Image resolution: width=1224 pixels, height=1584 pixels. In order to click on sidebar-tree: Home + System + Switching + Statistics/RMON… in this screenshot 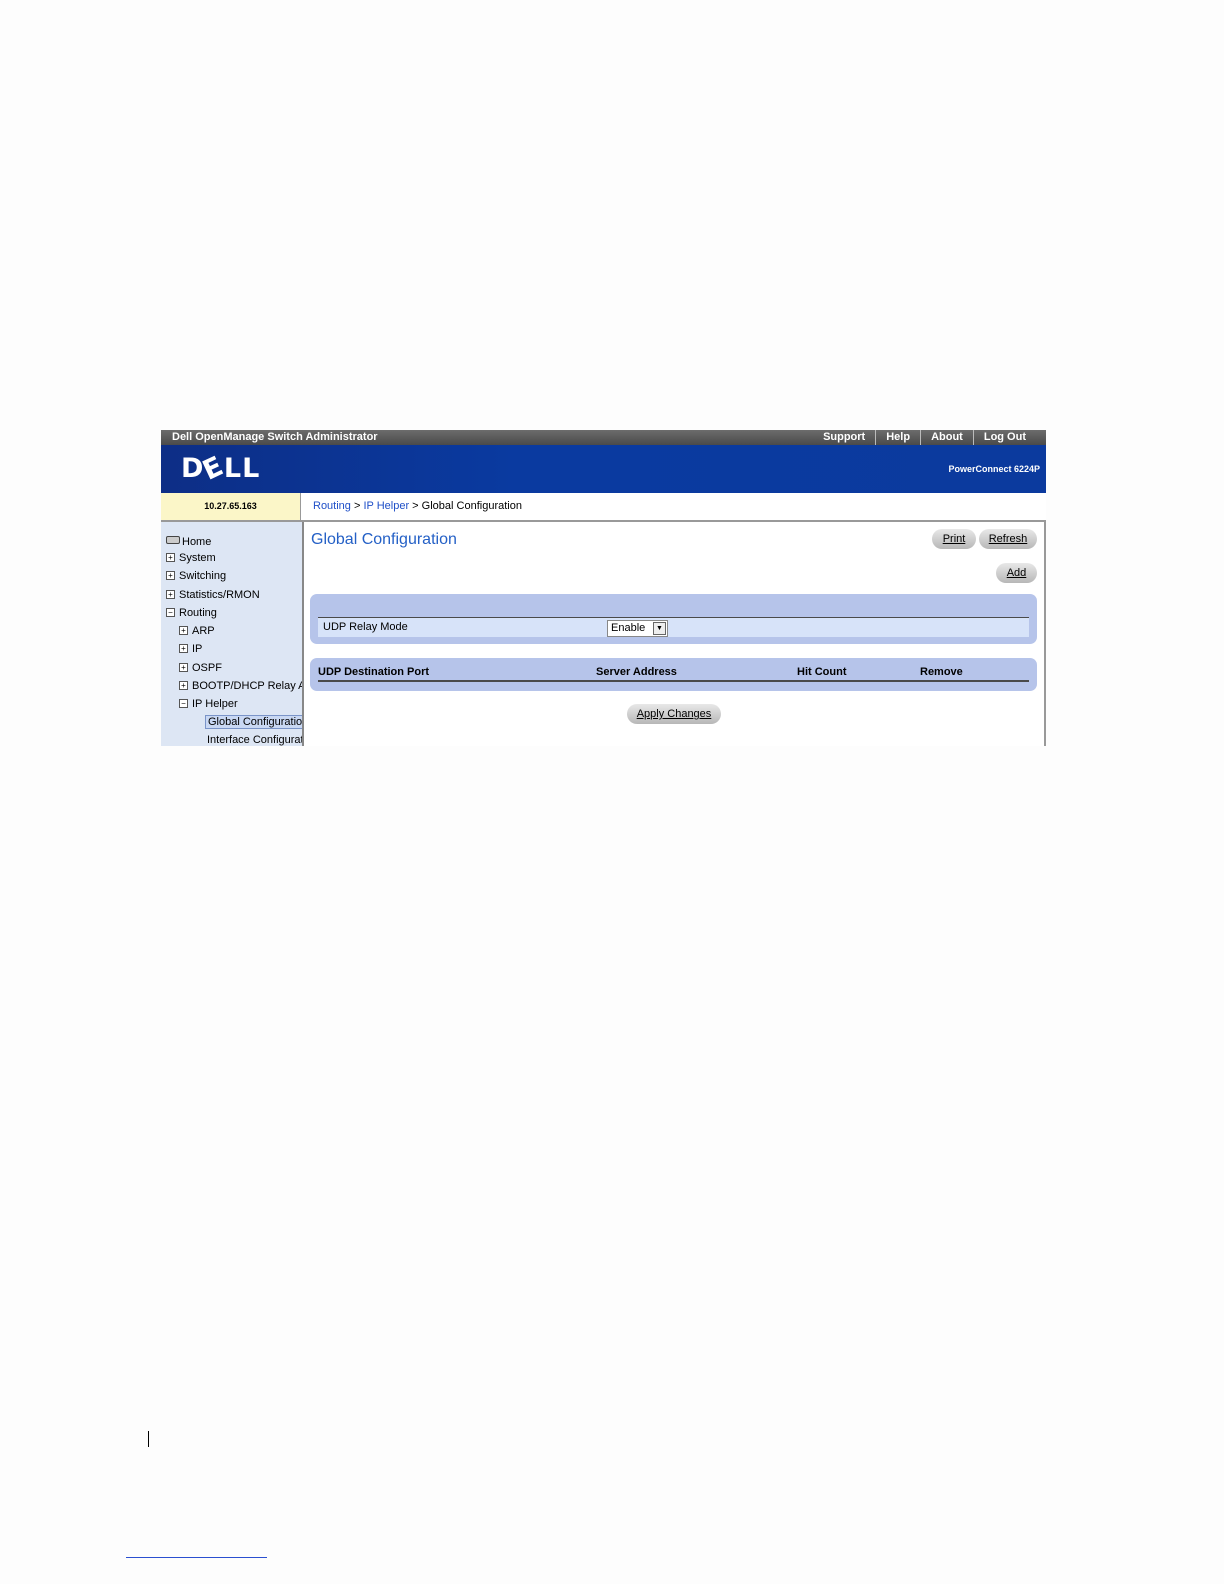, I will do `click(232, 634)`.